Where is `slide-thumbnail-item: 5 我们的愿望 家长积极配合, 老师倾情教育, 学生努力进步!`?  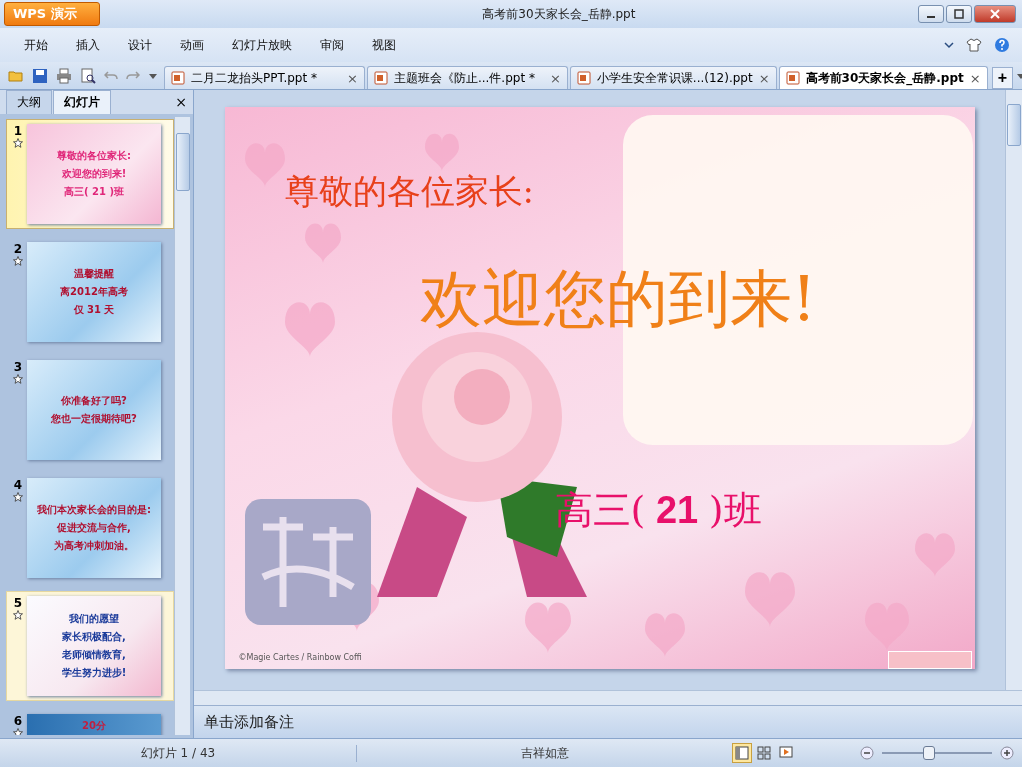 slide-thumbnail-item: 5 我们的愿望 家长积极配合, 老师倾情教育, 学生努力进步! is located at coordinates (90, 646).